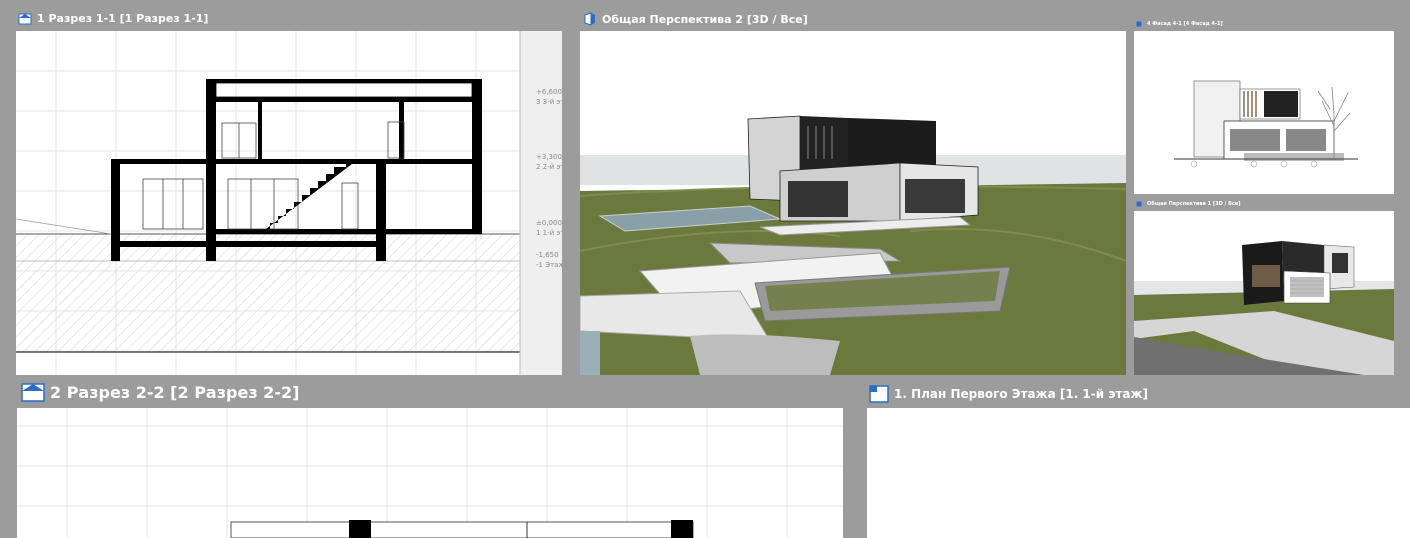 Image resolution: width=1410 pixels, height=538 pixels. What do you see at coordinates (547, 255) in the screenshot?
I see `level-elev-4: -1,650` at bounding box center [547, 255].